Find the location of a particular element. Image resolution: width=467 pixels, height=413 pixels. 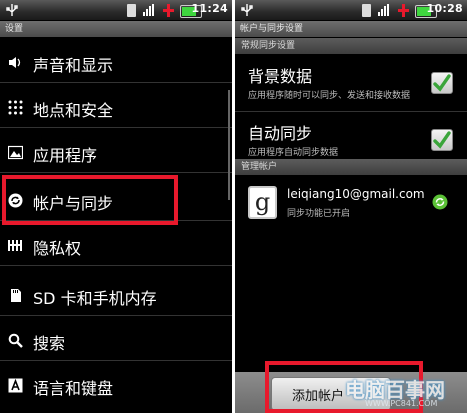

status-bar: 10:28 is located at coordinates (351, 10).